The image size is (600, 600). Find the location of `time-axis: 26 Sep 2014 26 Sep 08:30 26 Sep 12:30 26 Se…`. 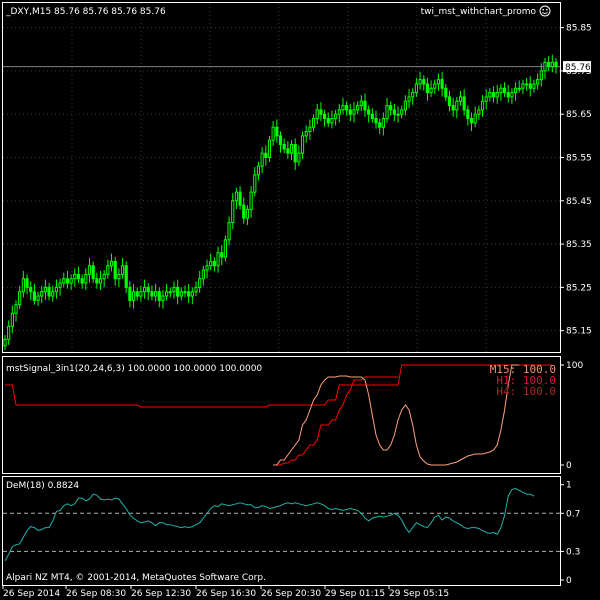

time-axis: 26 Sep 2014 26 Sep 08:30 26 Sep 12:30 26 Se… is located at coordinates (225, 592).